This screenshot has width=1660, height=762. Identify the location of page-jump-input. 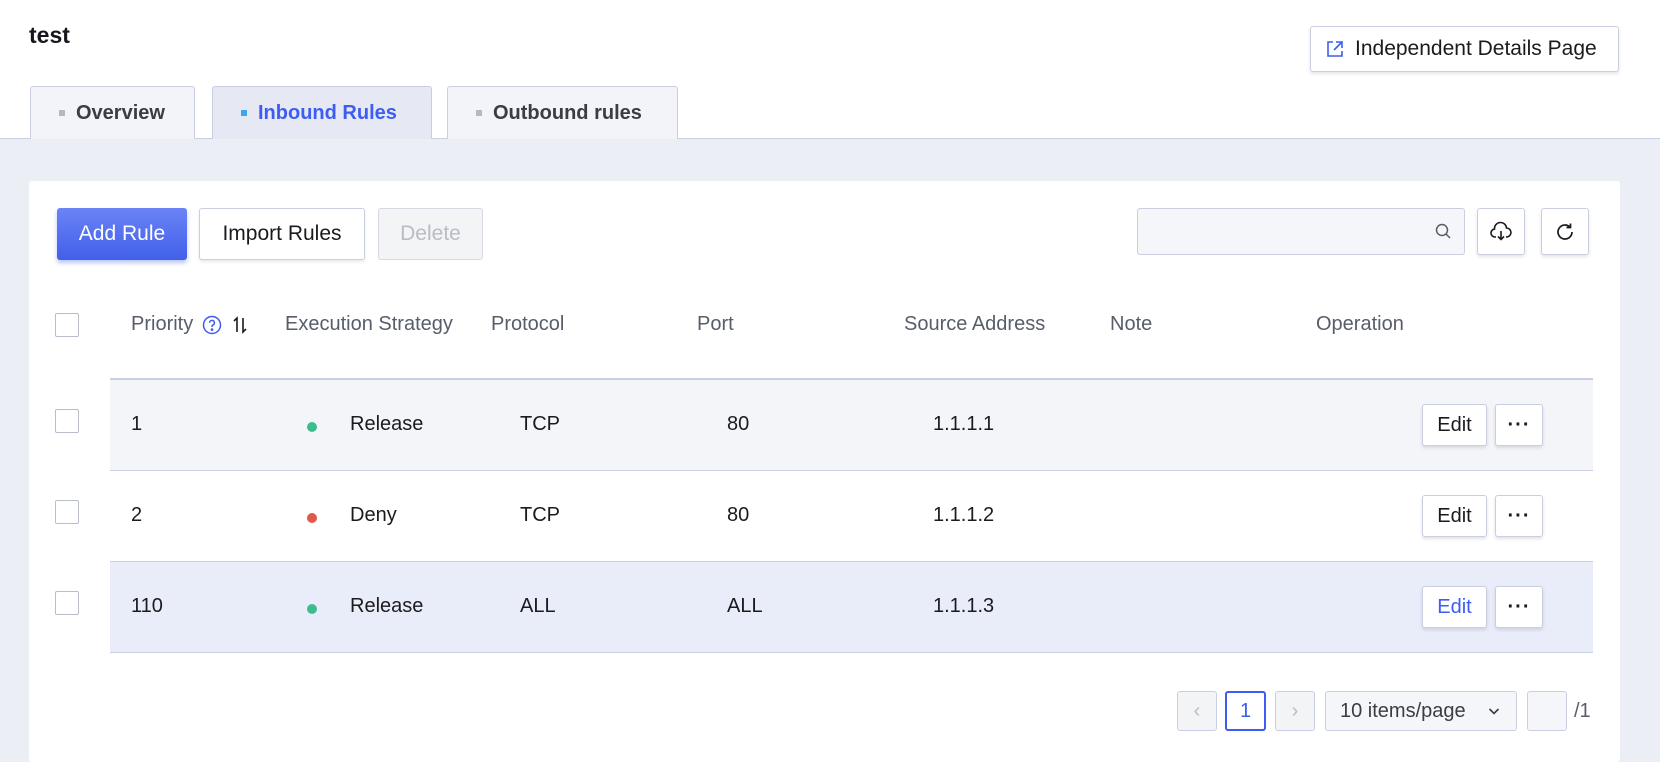
(1547, 711).